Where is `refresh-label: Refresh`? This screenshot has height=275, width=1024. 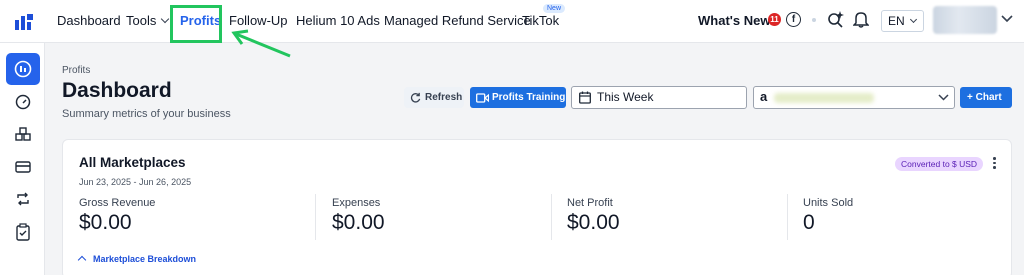
refresh-label: Refresh is located at coordinates (444, 97).